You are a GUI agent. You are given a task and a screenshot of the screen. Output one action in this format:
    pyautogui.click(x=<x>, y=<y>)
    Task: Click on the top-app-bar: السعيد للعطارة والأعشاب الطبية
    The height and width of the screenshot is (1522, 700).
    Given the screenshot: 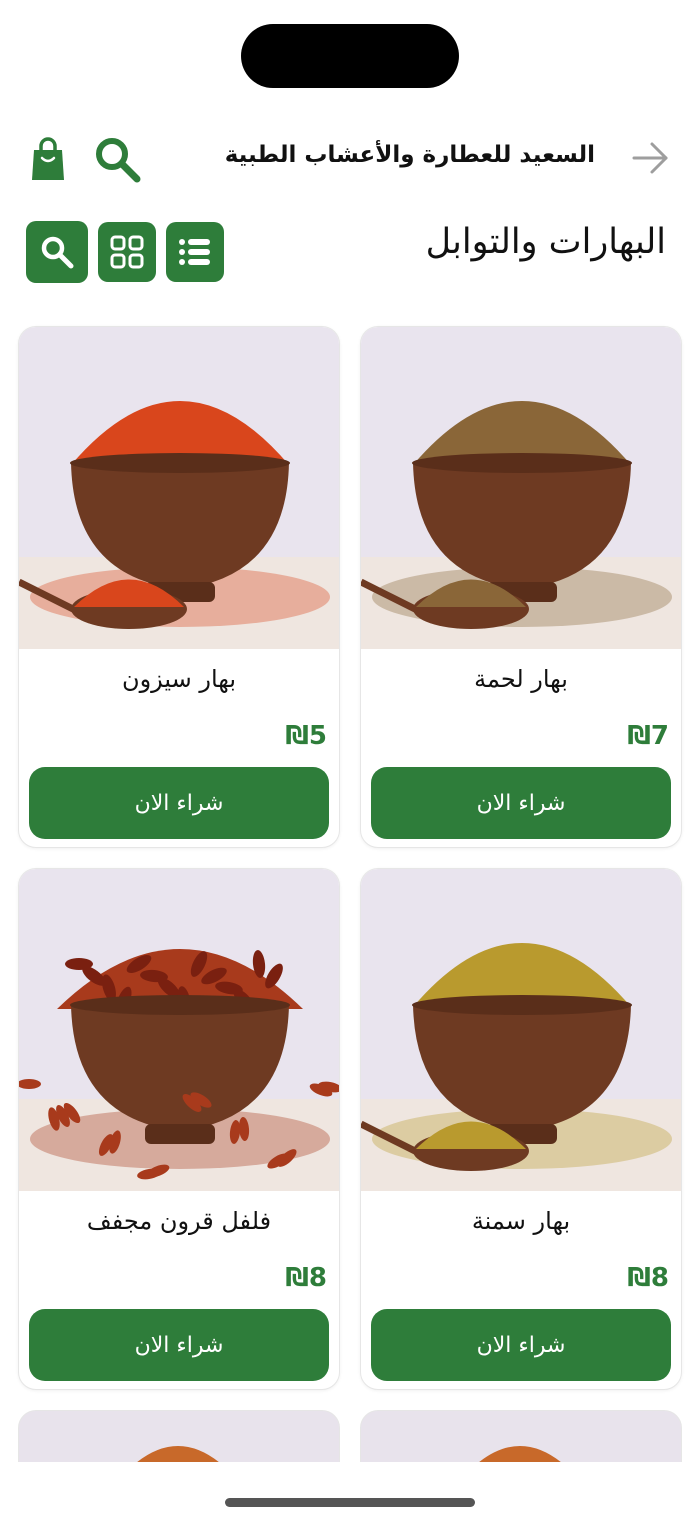 What is the action you would take?
    pyautogui.click(x=350, y=158)
    